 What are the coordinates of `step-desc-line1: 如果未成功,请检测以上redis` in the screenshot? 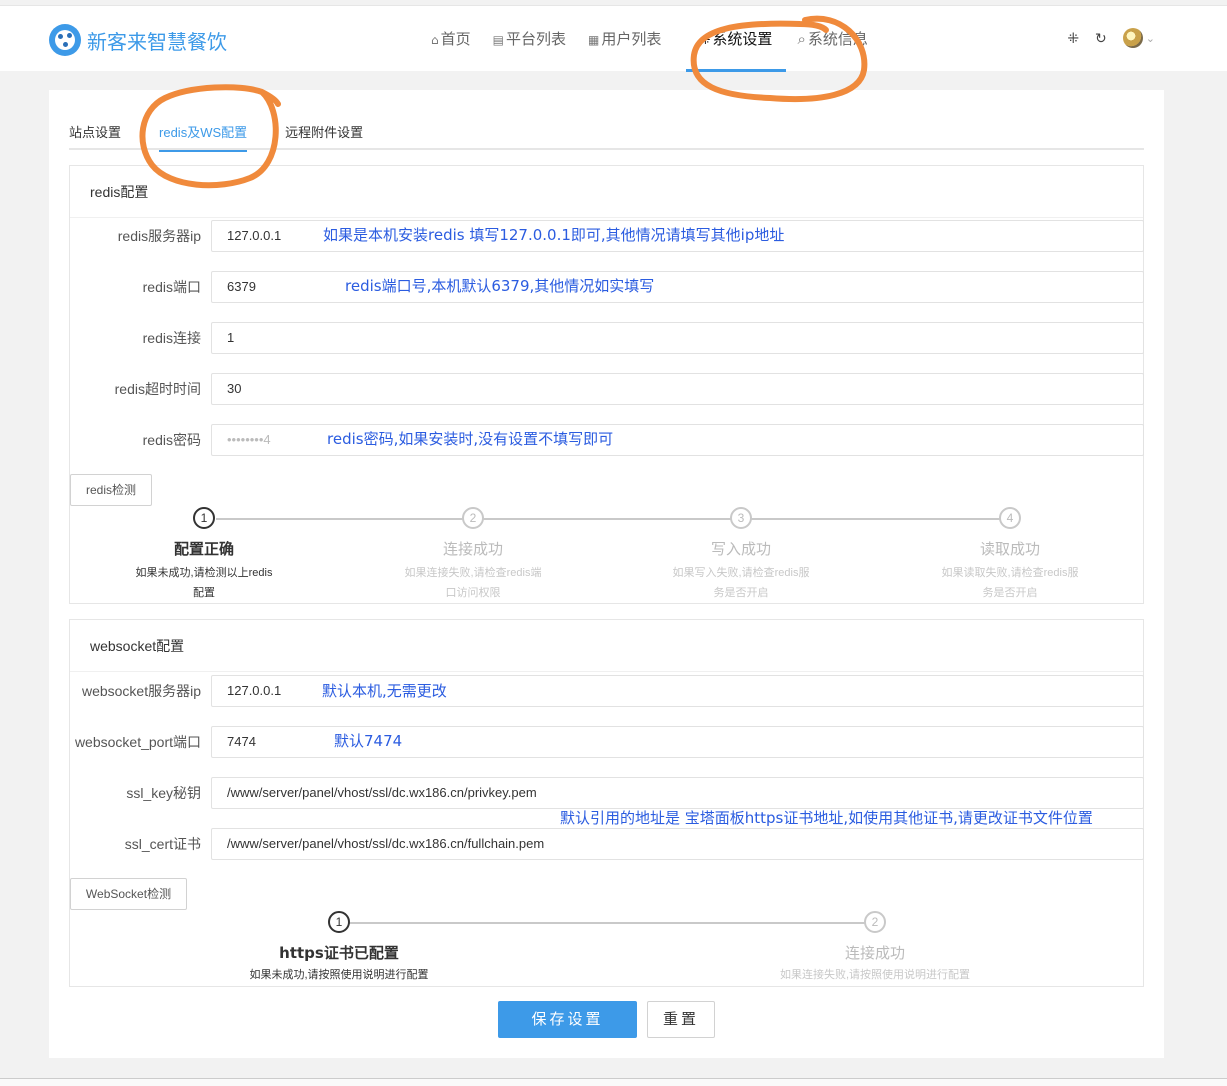 It's located at (204, 573).